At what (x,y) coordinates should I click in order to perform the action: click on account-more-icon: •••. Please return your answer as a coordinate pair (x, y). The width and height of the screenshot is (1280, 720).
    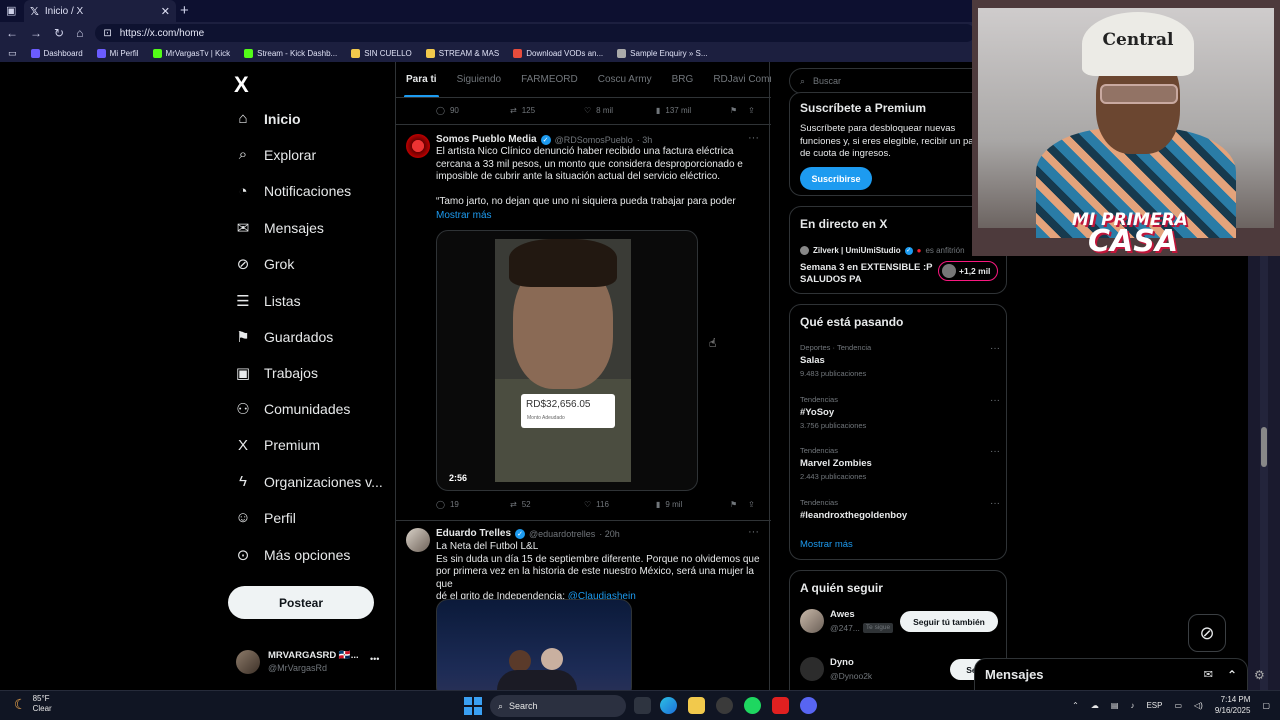
    Looking at the image, I should click on (374, 659).